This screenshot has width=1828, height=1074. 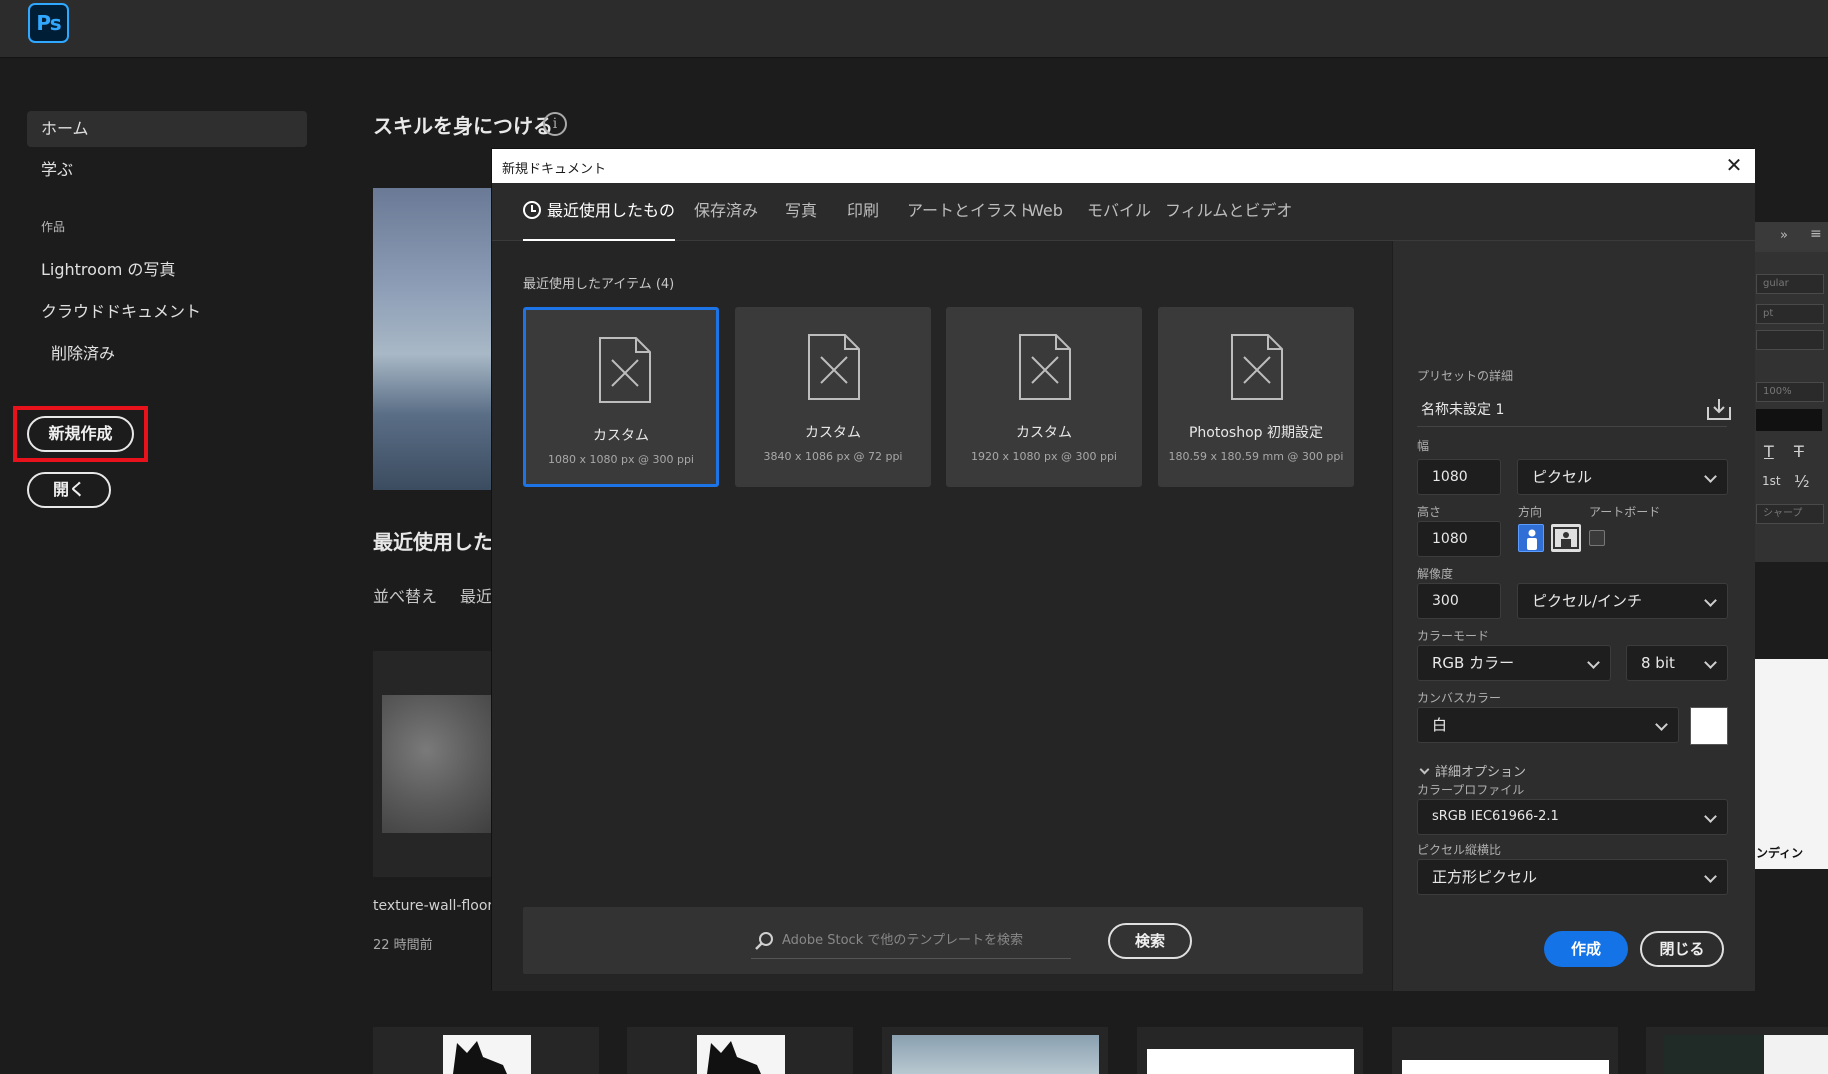 I want to click on cat-silhouette-image, so click(x=480, y=1057).